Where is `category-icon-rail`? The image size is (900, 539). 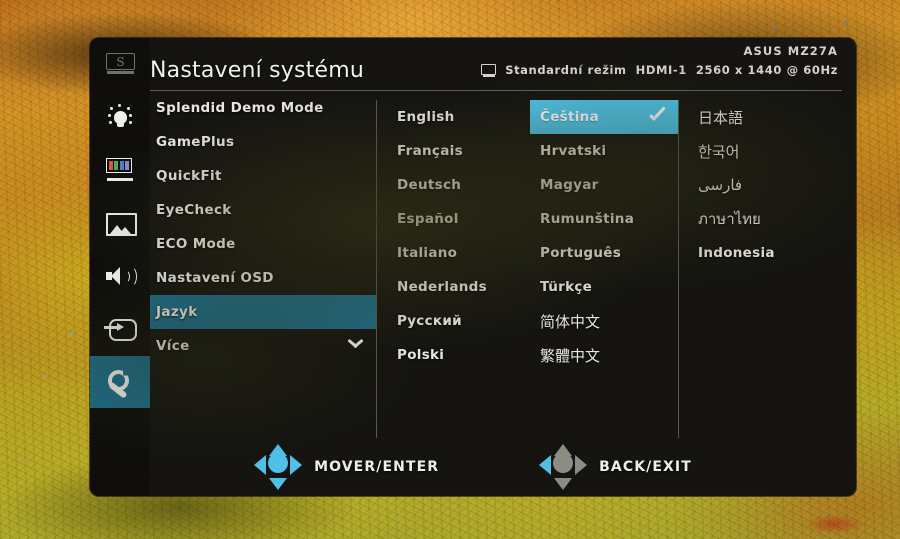
category-icon-rail is located at coordinates (120, 267).